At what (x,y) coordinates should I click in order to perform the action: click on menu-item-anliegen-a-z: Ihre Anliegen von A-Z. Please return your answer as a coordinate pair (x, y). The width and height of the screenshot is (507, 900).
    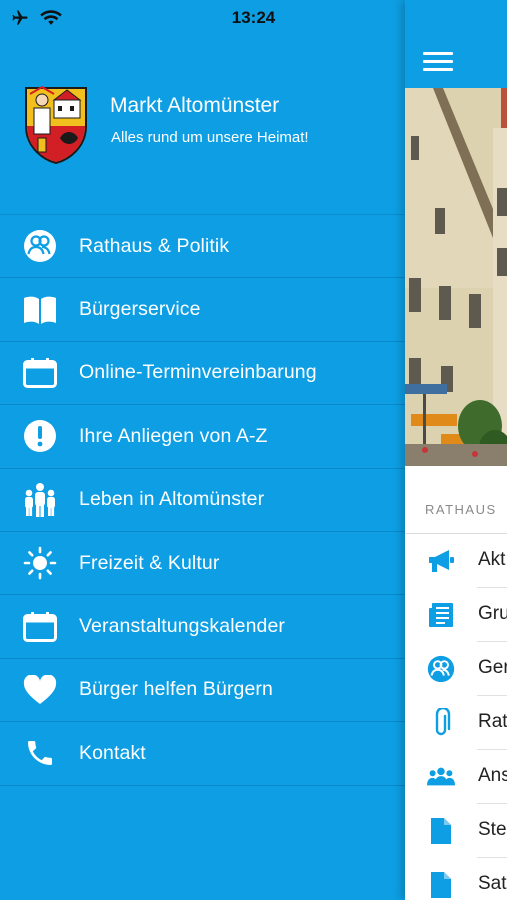
    Looking at the image, I should click on (202, 437).